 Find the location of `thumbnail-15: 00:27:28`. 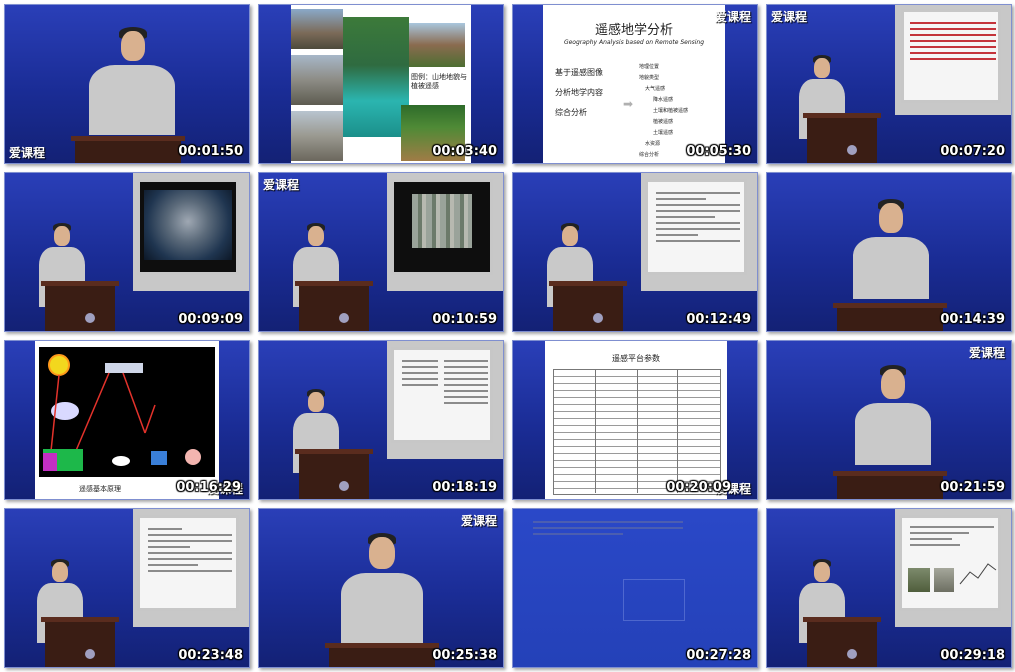

thumbnail-15: 00:27:28 is located at coordinates (635, 588).